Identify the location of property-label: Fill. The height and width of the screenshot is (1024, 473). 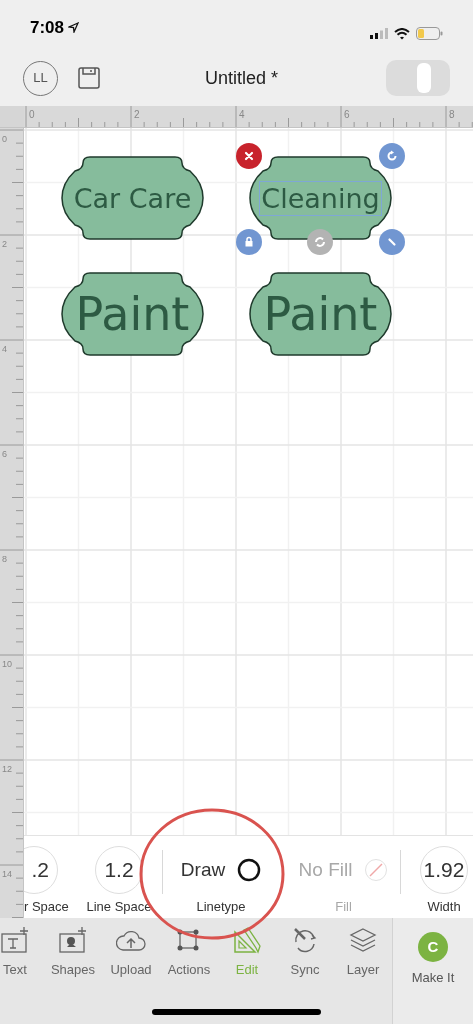
(343, 907).